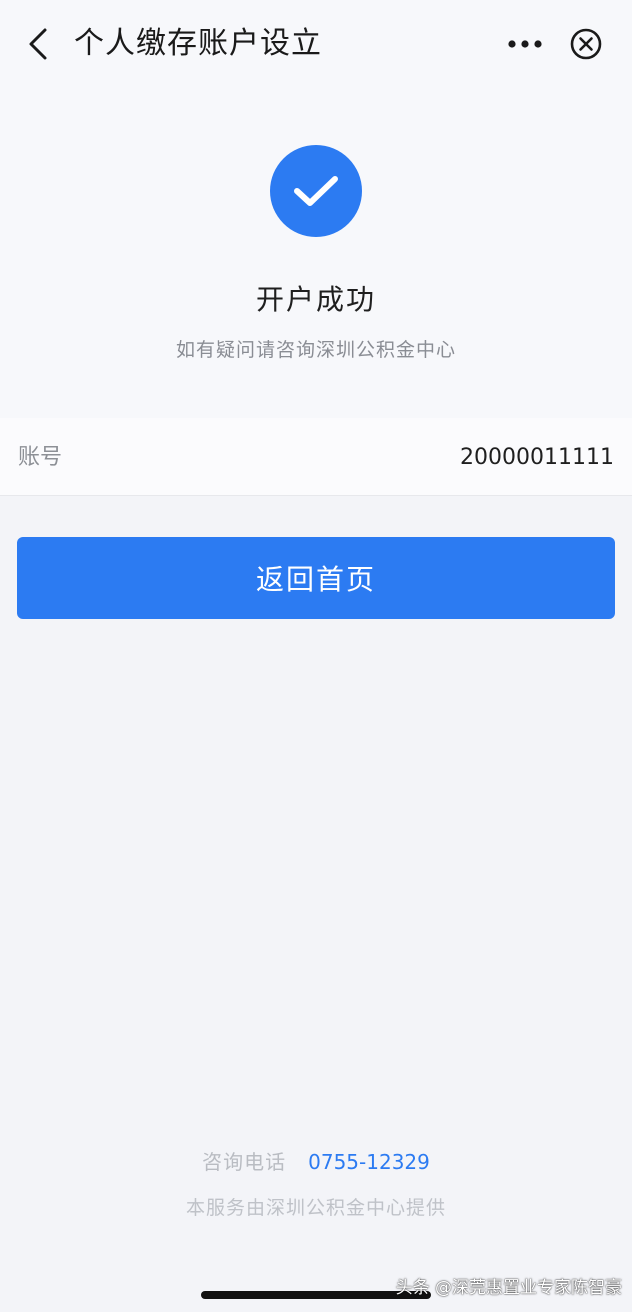 The width and height of the screenshot is (632, 1312). I want to click on more-dots-icon, so click(525, 44).